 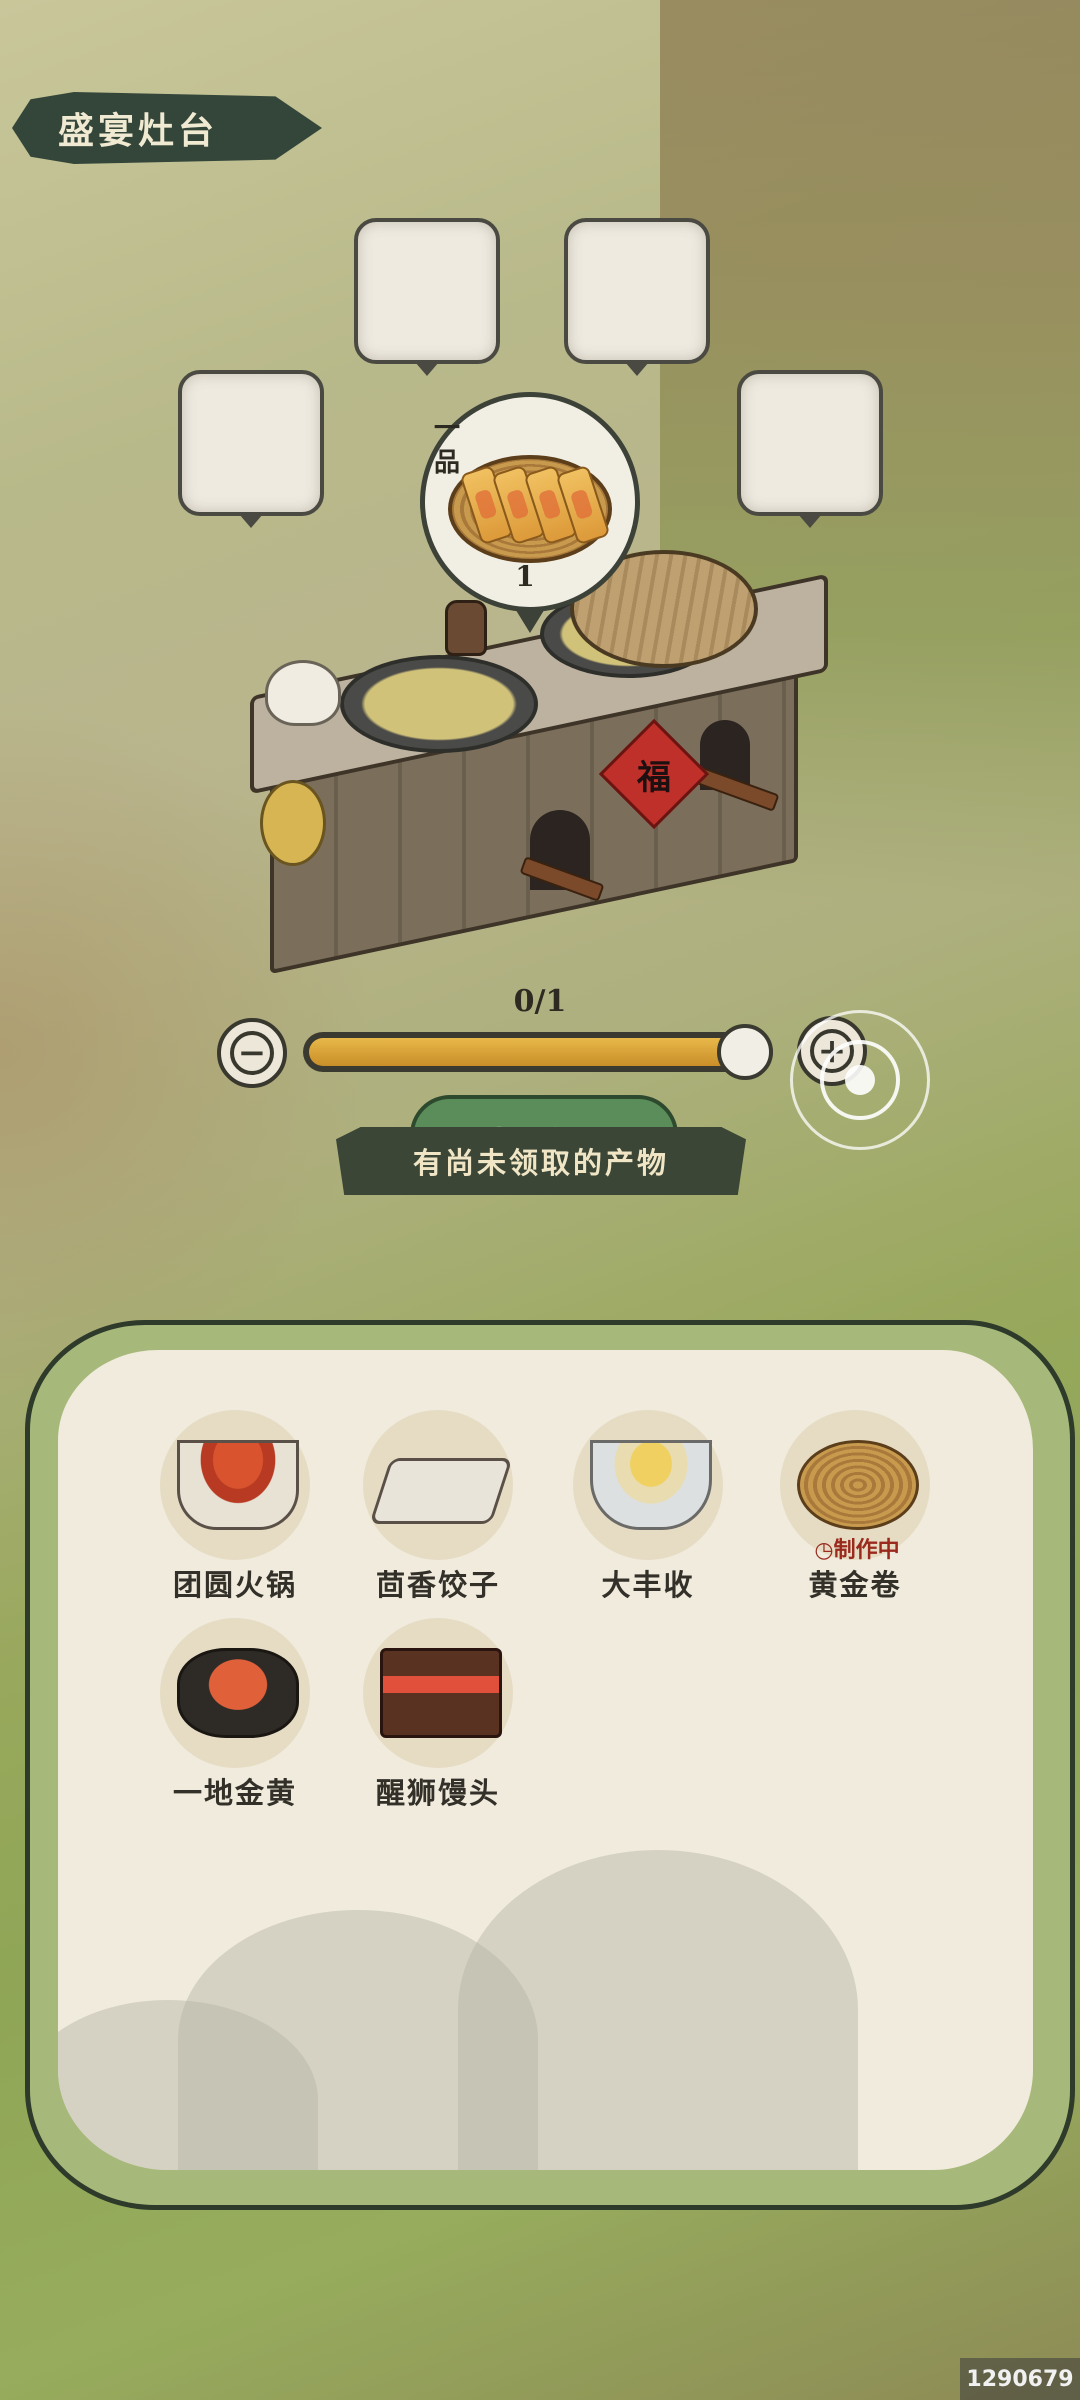 I want to click on recipe-item-dumpling: 茴香饺子, so click(x=443, y=1510).